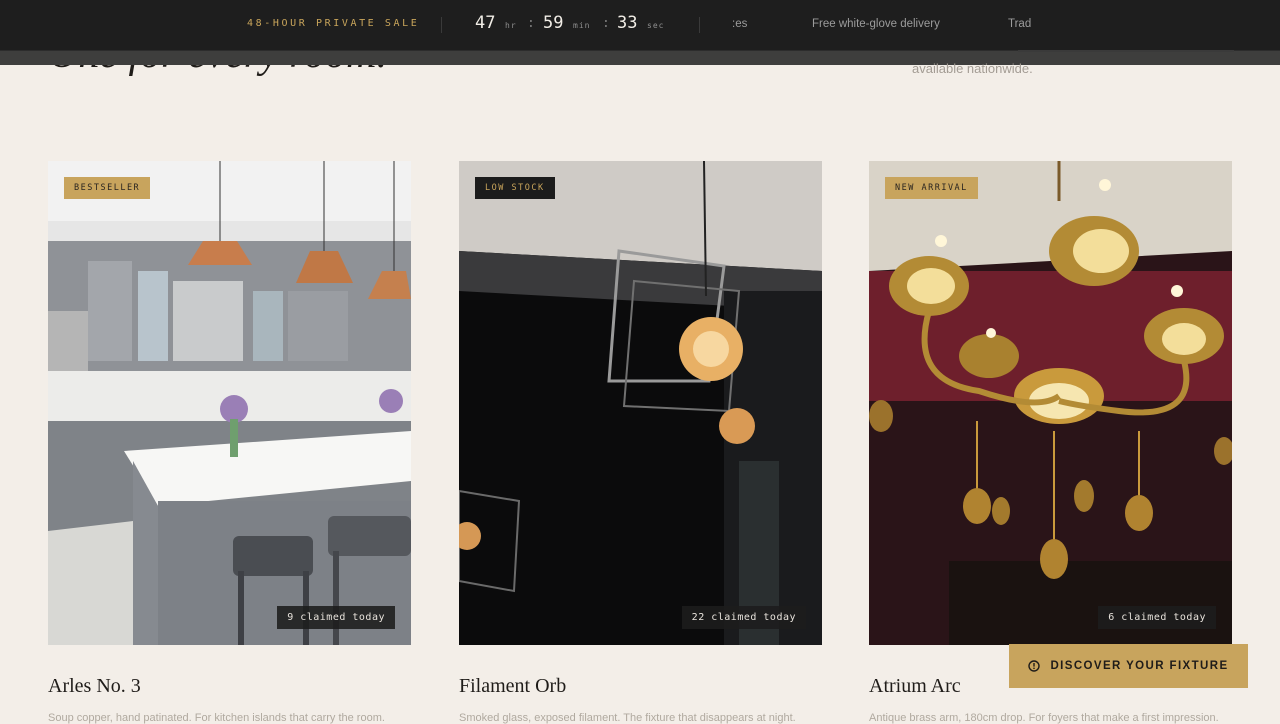  I want to click on marquee-item: Free white-glove delivery, so click(876, 24).